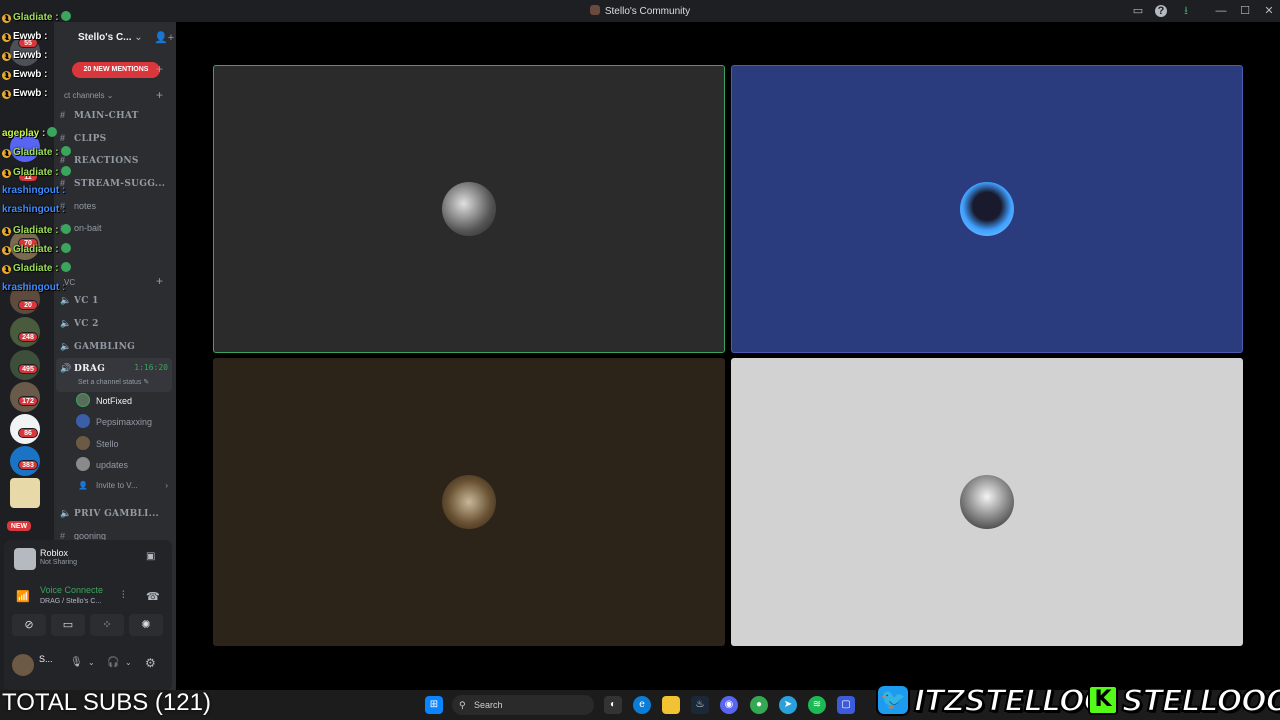  What do you see at coordinates (1269, 11) in the screenshot?
I see `close-icon: ✕` at bounding box center [1269, 11].